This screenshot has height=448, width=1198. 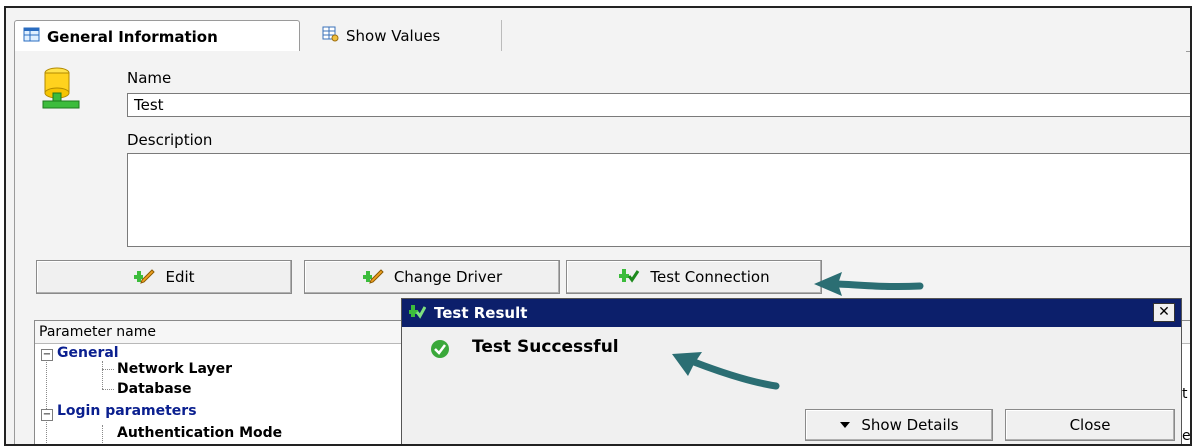 What do you see at coordinates (63, 91) in the screenshot?
I see `database-connection-icon` at bounding box center [63, 91].